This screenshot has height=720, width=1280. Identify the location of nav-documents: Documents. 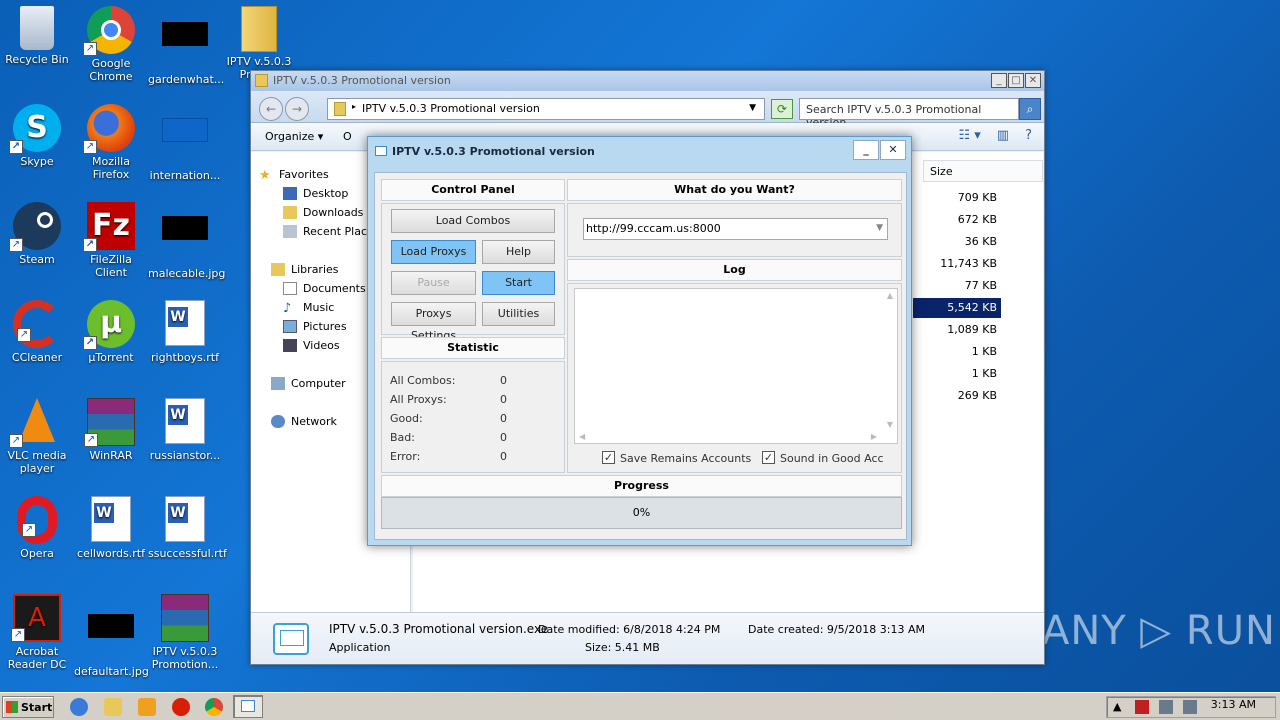
(324, 288).